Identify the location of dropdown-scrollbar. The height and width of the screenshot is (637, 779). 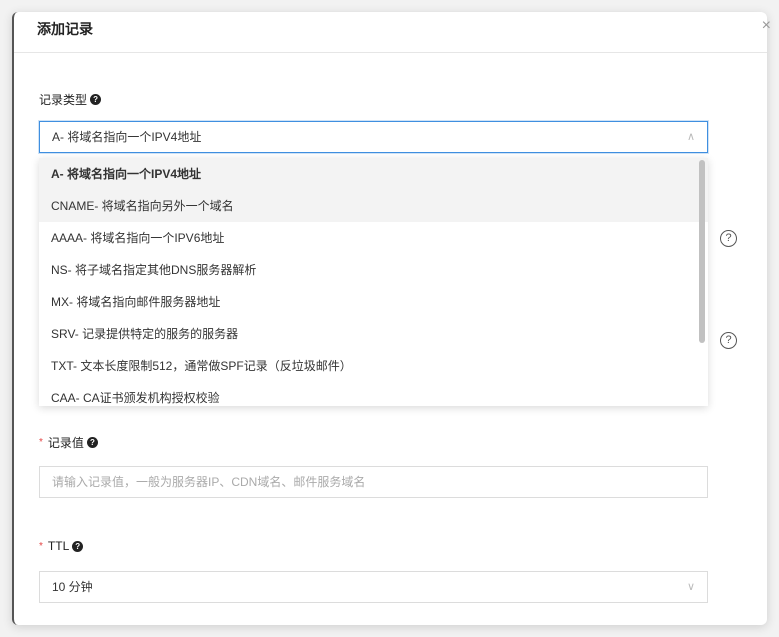
(702, 251).